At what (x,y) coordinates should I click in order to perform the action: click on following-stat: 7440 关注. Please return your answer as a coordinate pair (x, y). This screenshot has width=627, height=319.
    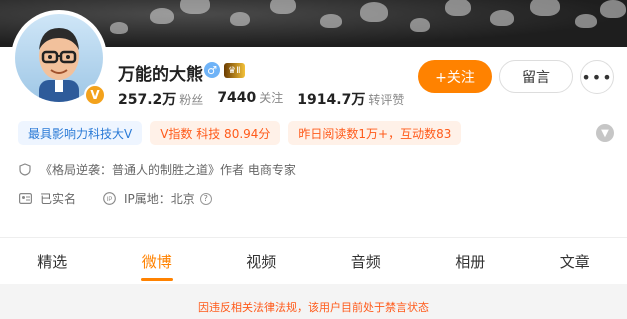
    Looking at the image, I should click on (250, 99).